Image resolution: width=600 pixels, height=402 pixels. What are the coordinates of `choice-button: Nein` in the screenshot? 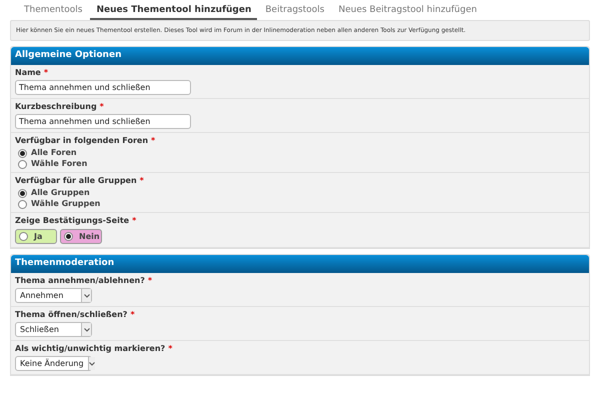 It's located at (81, 236).